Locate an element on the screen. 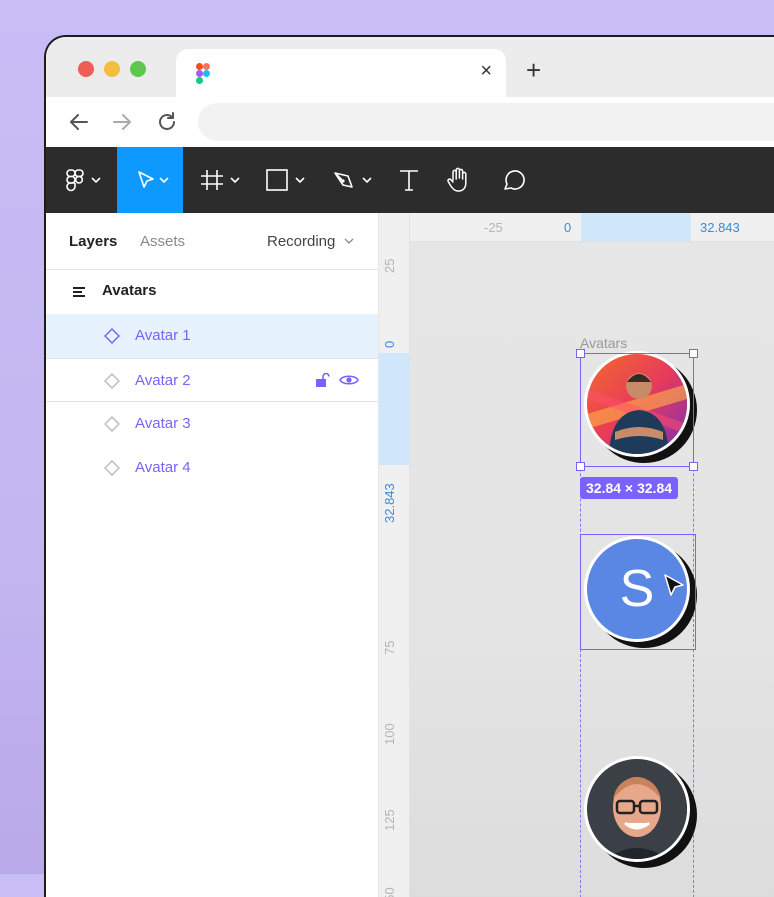 This screenshot has width=774, height=897. url-input is located at coordinates (486, 122).